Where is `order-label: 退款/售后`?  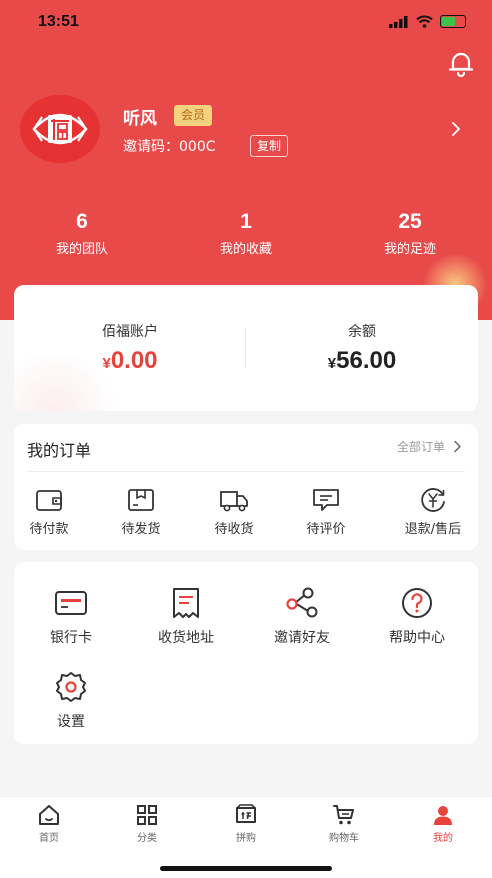 order-label: 退款/售后 is located at coordinates (433, 529).